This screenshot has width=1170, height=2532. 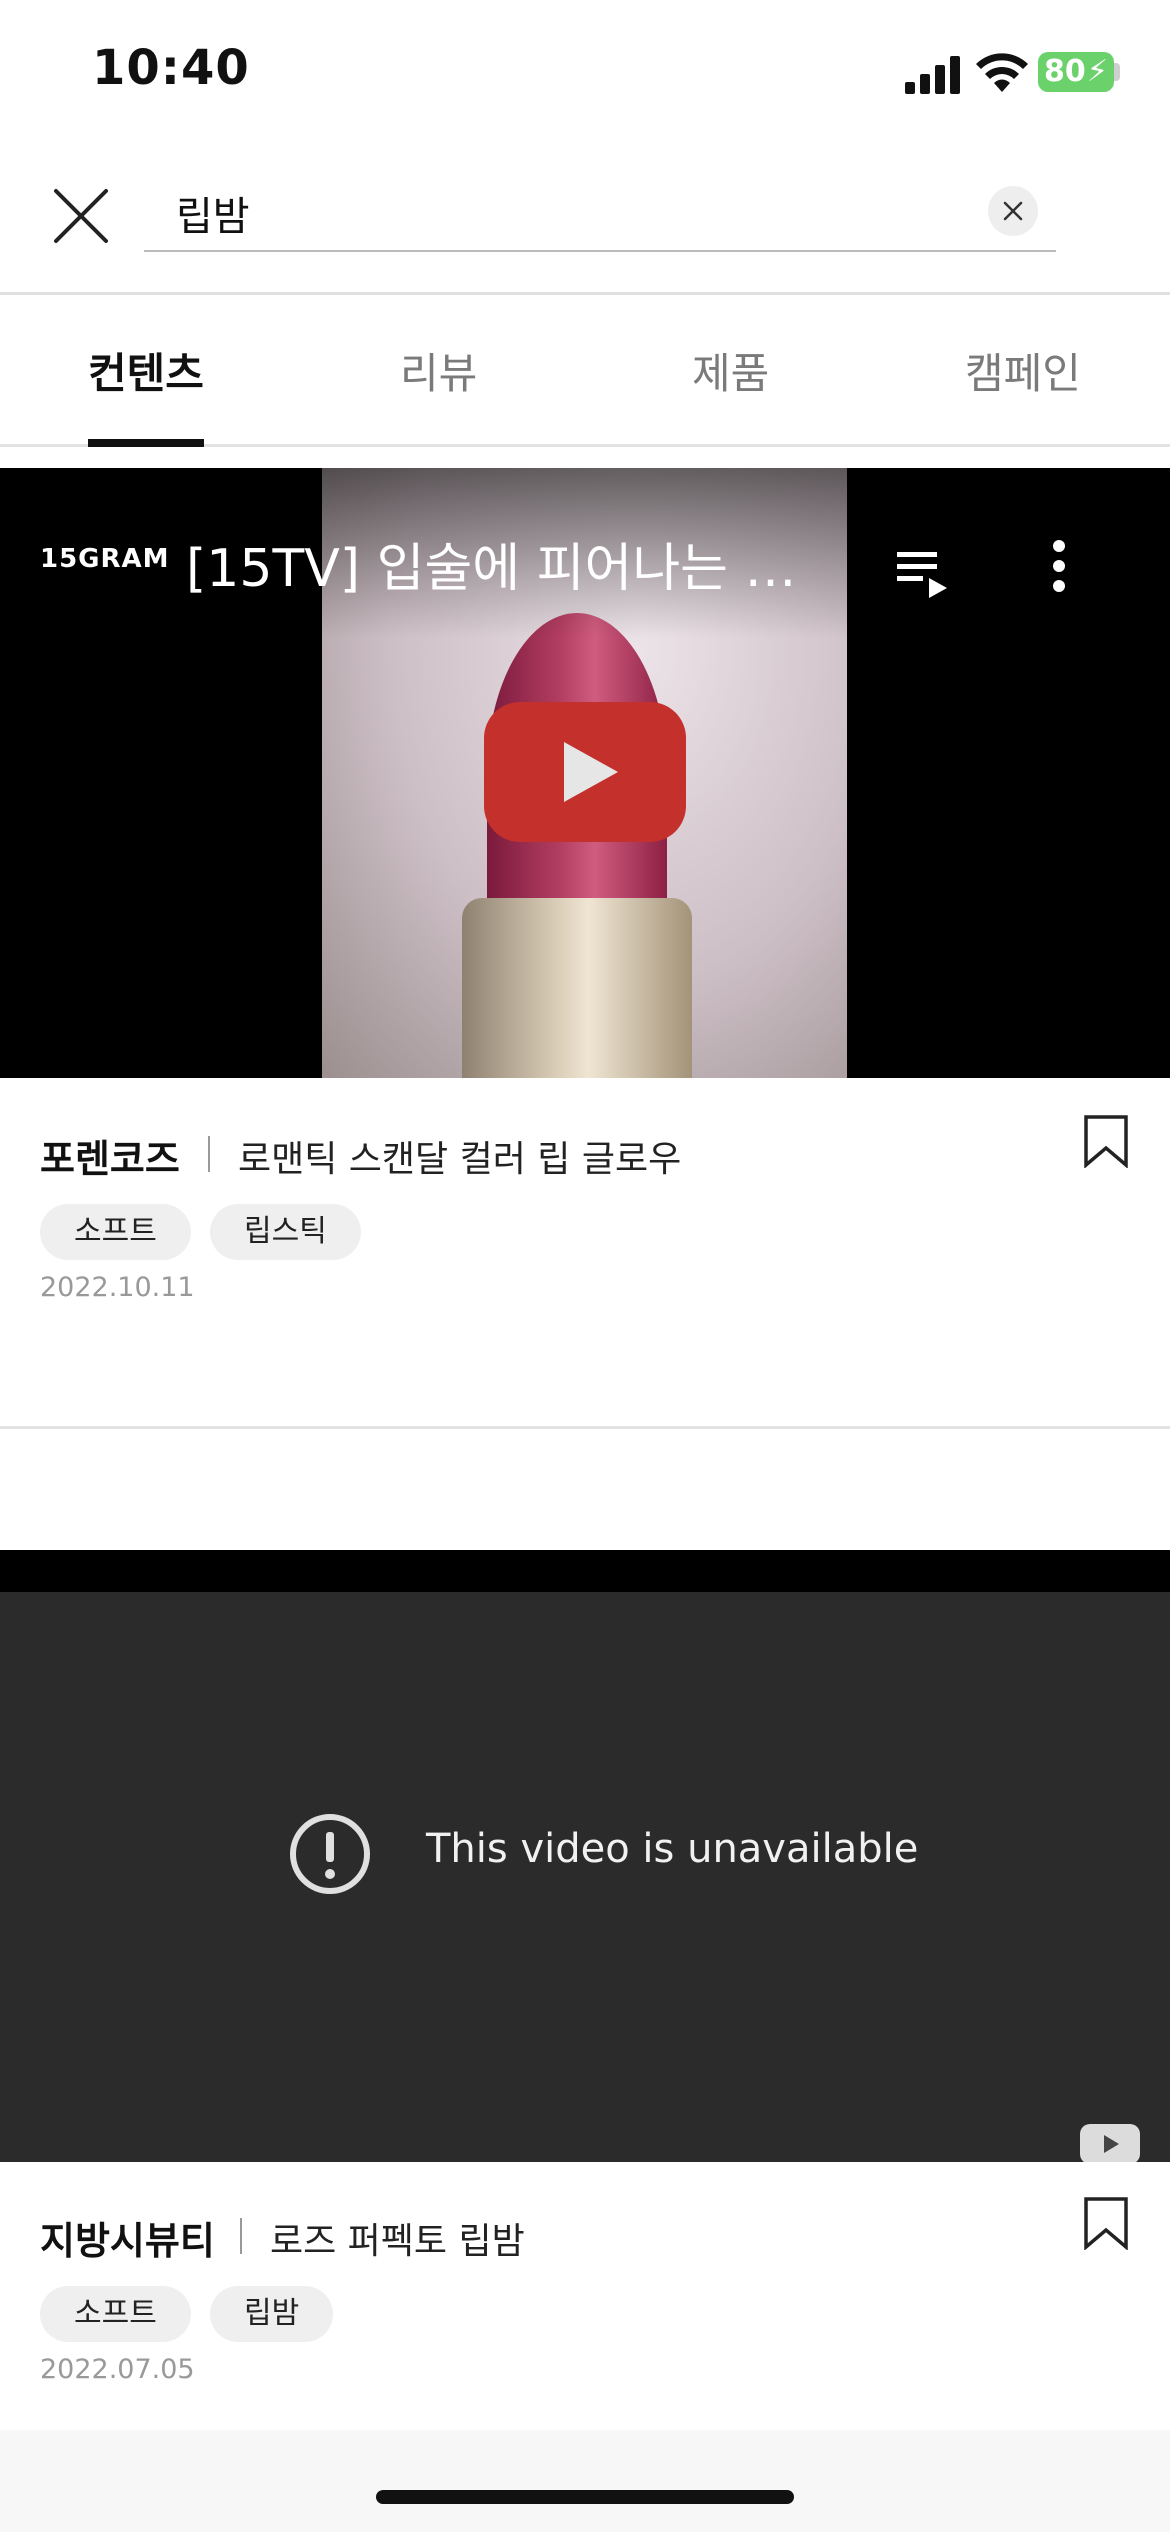 I want to click on tab-reviews: 리뷰, so click(x=438, y=370).